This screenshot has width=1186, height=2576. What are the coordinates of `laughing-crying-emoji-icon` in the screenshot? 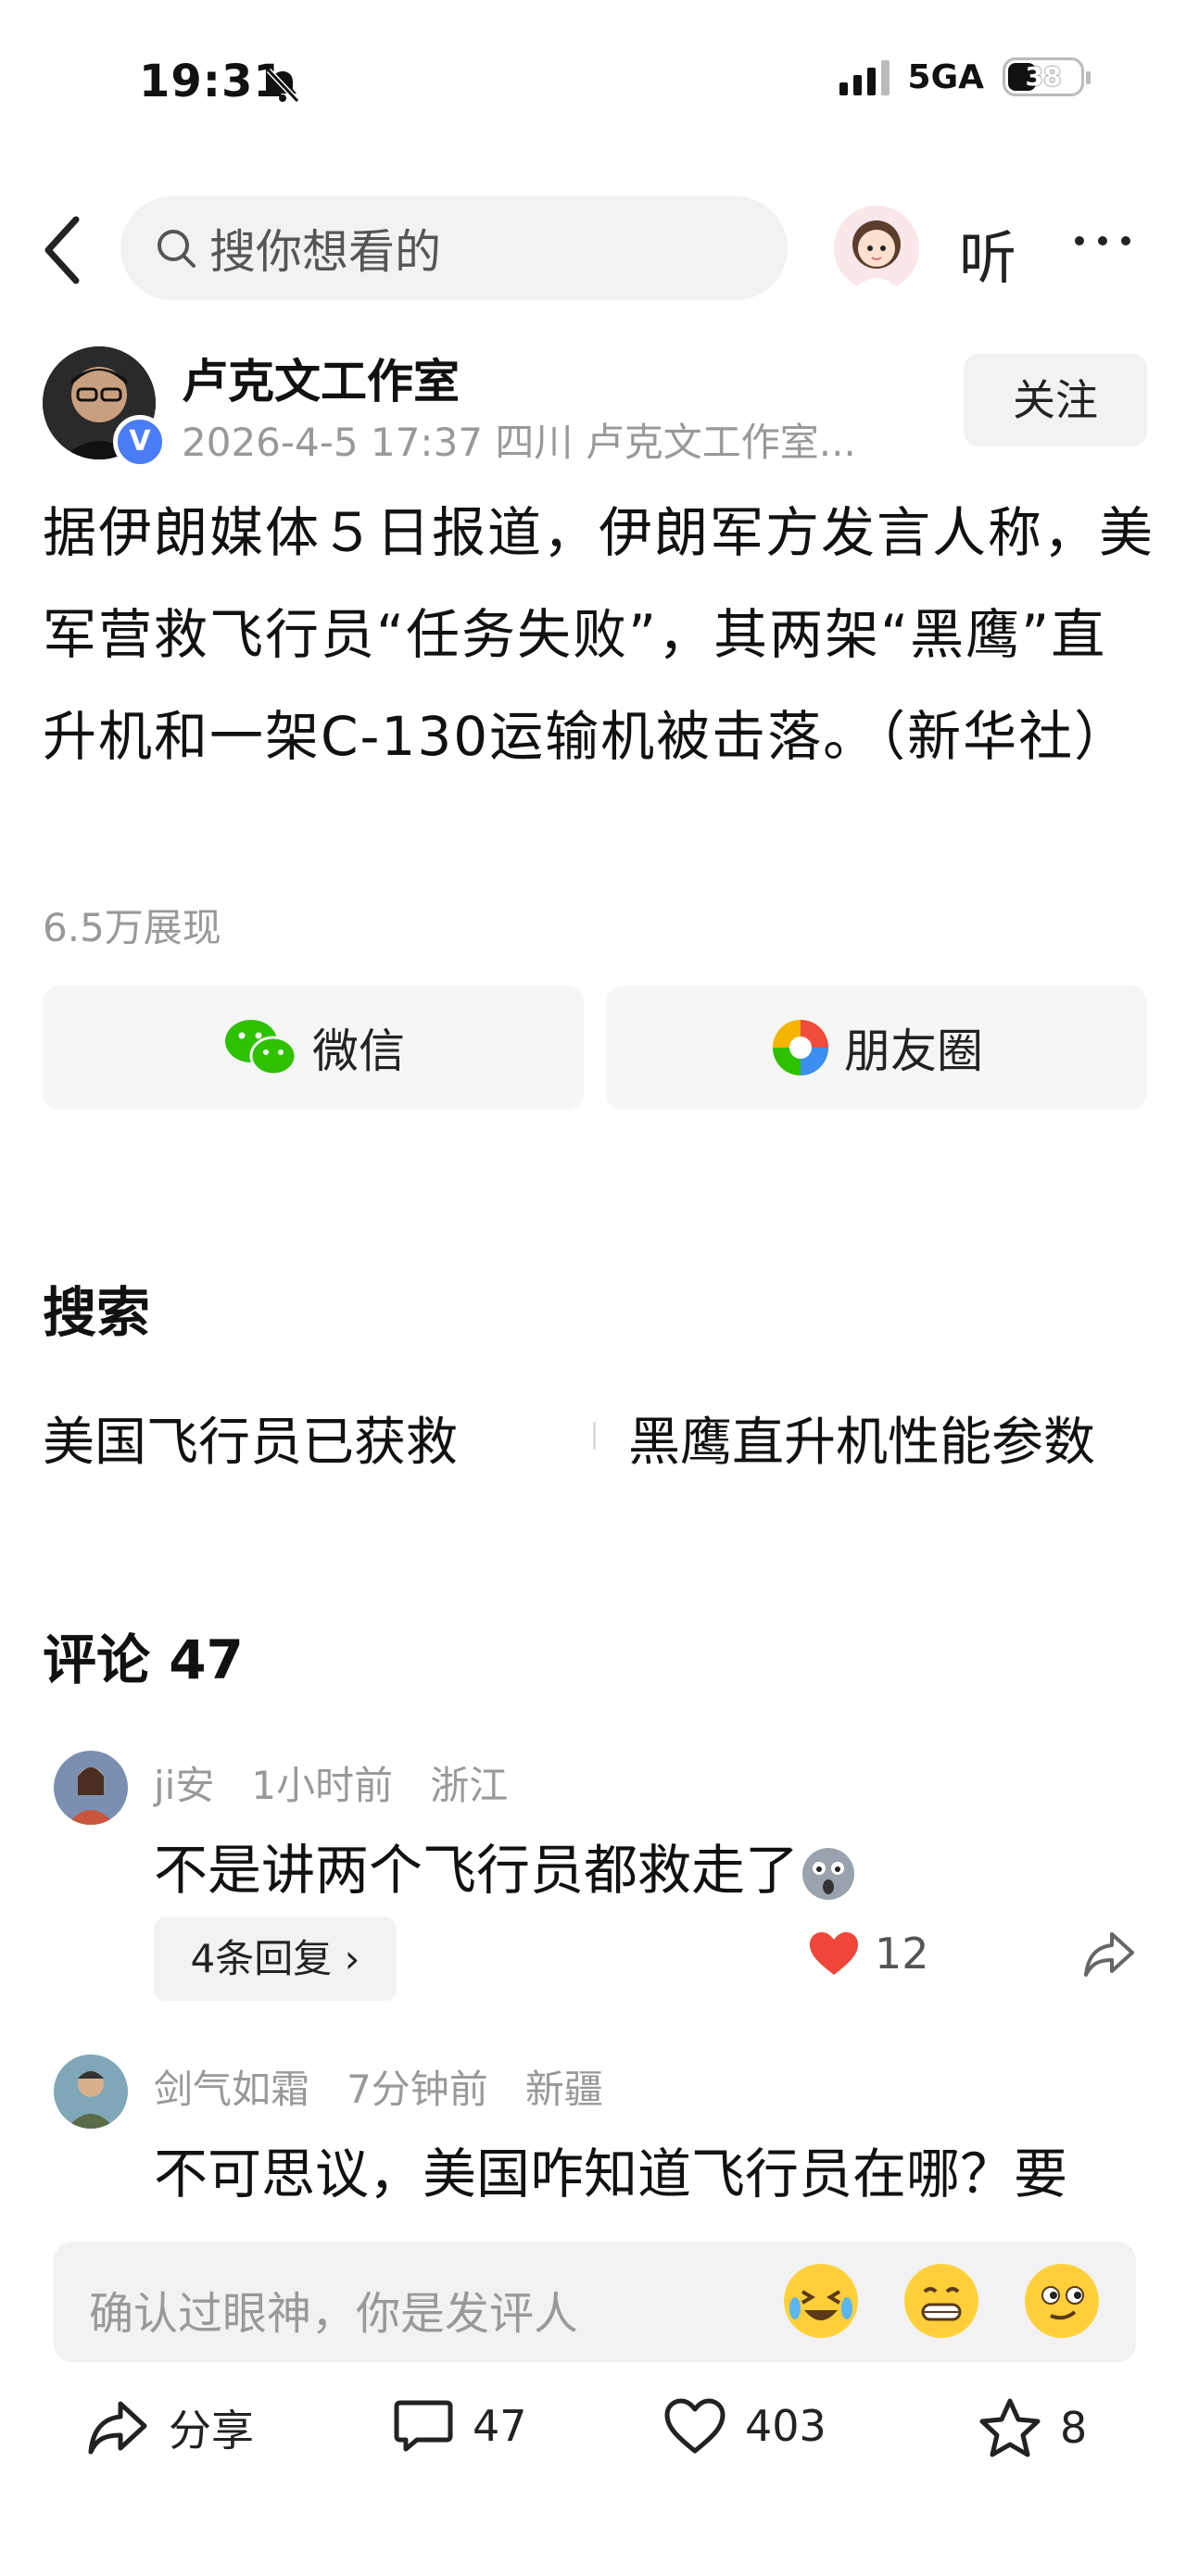 It's located at (821, 2301).